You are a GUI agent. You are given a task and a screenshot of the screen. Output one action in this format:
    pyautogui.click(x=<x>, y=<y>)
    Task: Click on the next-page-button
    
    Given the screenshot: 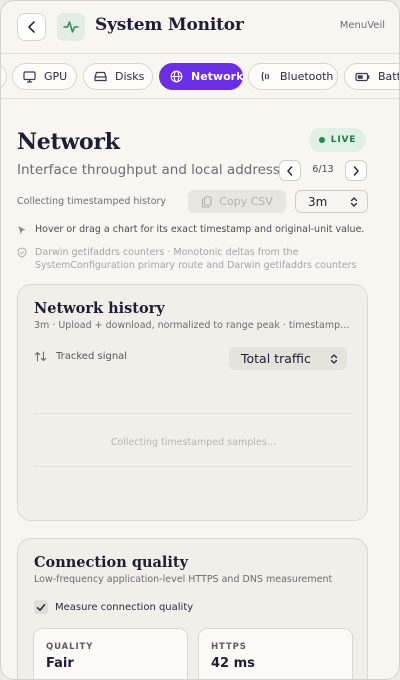 What is the action you would take?
    pyautogui.click(x=356, y=170)
    